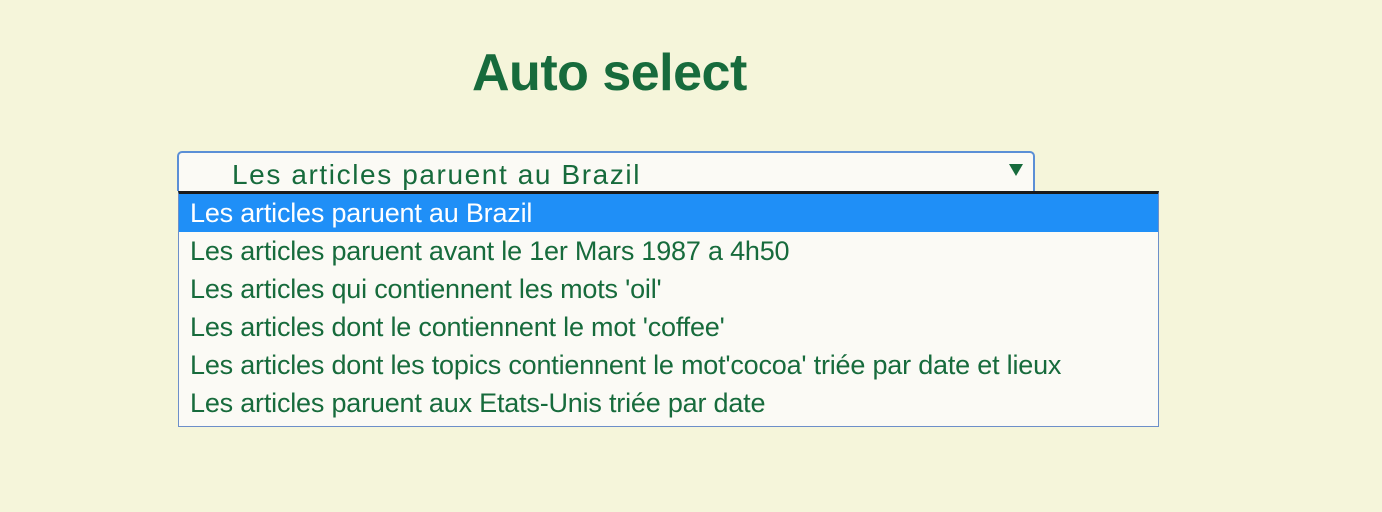  What do you see at coordinates (609, 73) in the screenshot?
I see `page-title: Auto select` at bounding box center [609, 73].